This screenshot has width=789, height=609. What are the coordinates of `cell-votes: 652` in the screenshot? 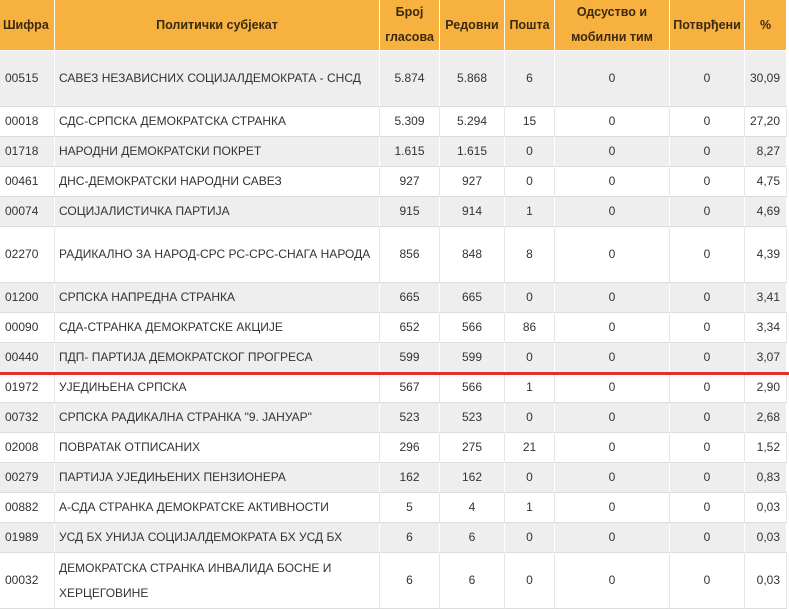 It's located at (410, 328).